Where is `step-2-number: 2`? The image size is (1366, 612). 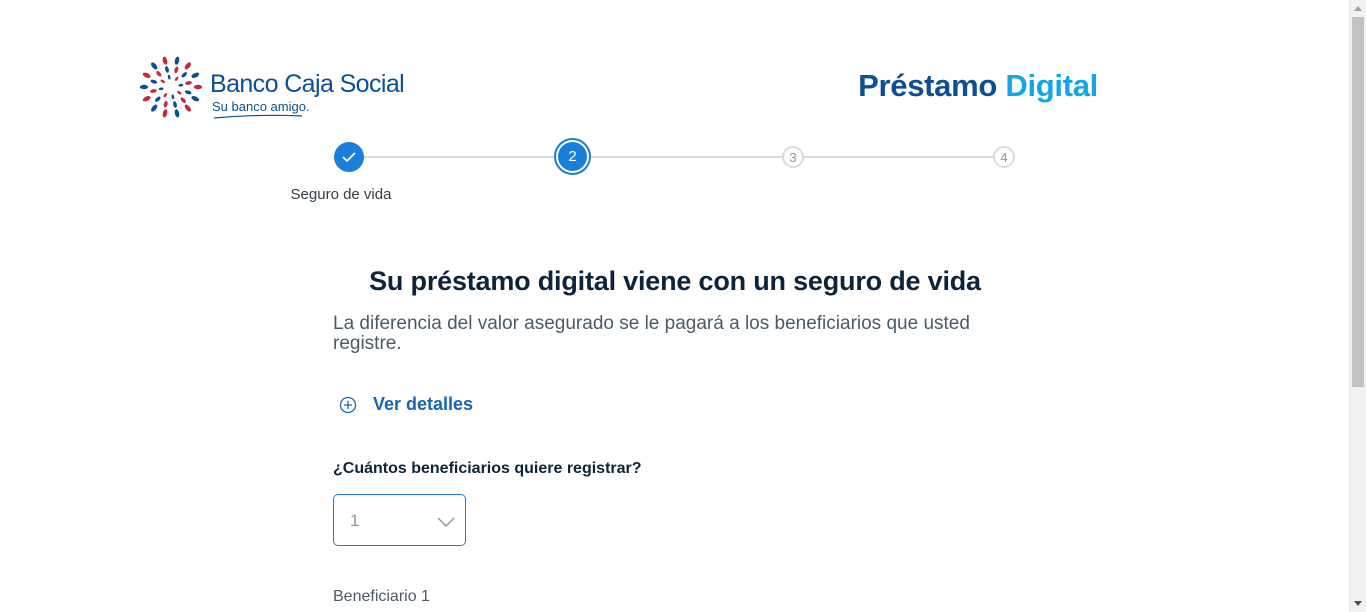
step-2-number: 2 is located at coordinates (572, 156).